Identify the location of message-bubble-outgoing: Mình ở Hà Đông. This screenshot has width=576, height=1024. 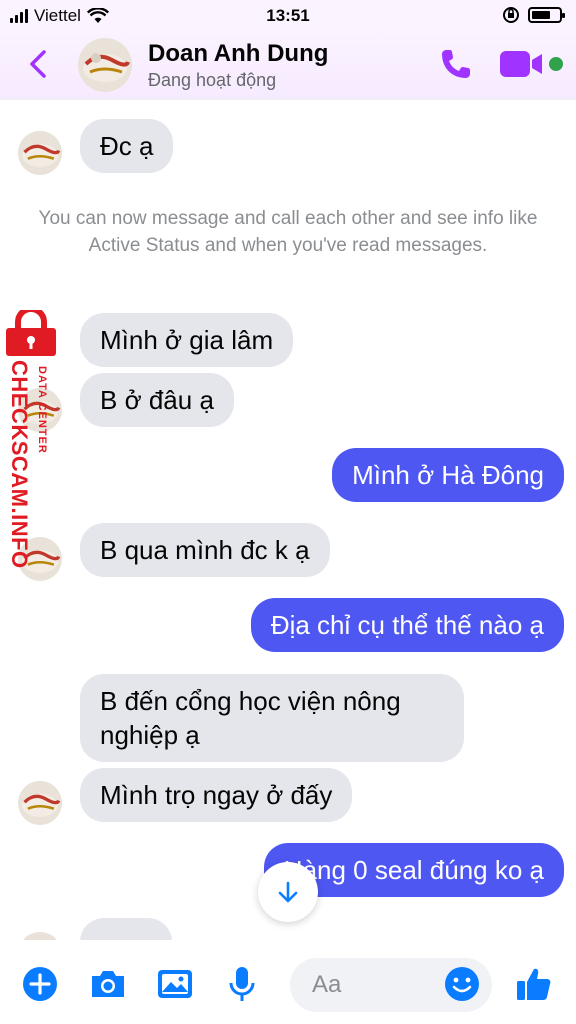
(448, 475).